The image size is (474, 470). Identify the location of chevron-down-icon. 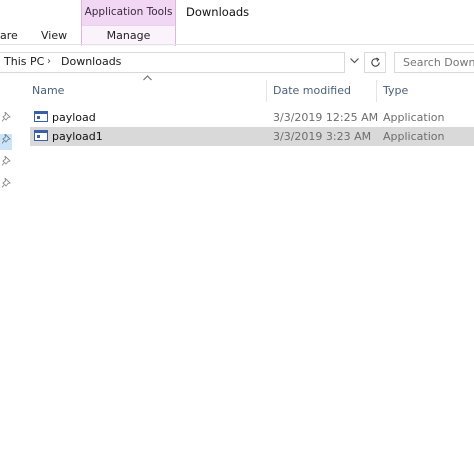
(354, 62).